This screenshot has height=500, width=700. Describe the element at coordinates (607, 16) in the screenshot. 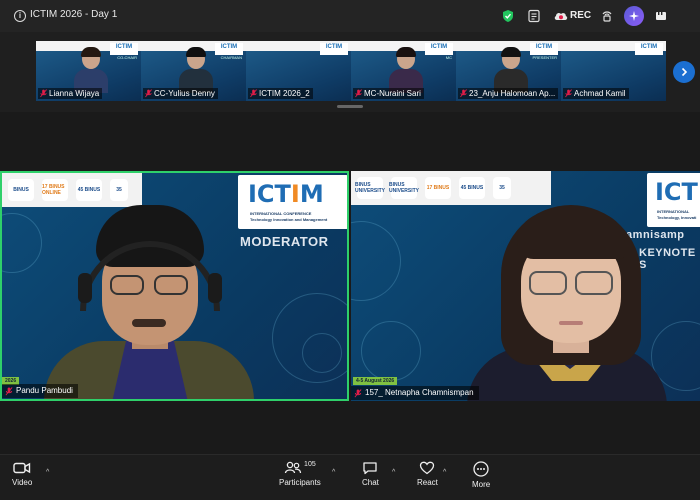

I see `broadcast-icon` at that location.